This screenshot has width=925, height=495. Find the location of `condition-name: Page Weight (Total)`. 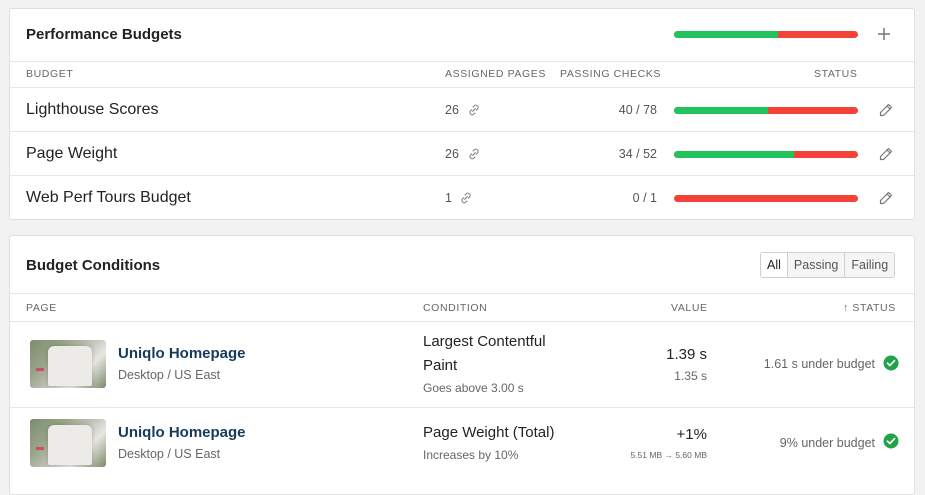

condition-name: Page Weight (Total) is located at coordinates (489, 432).